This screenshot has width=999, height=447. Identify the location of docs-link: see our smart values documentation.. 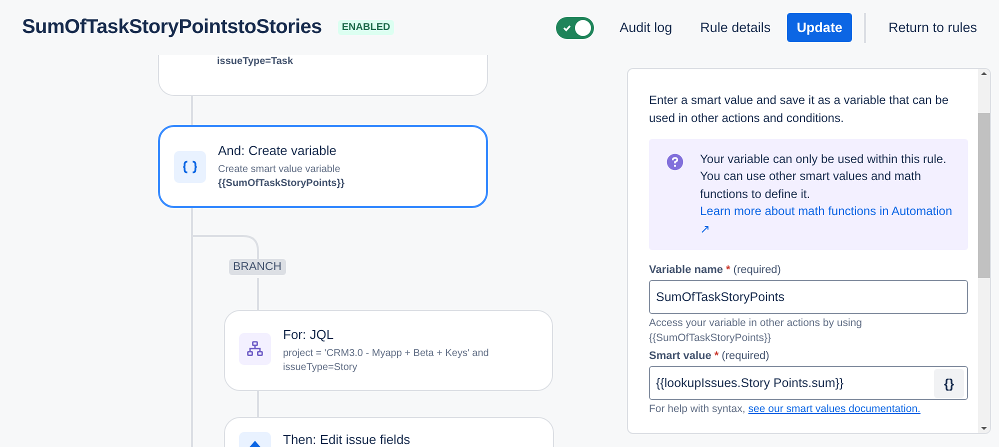
(834, 409).